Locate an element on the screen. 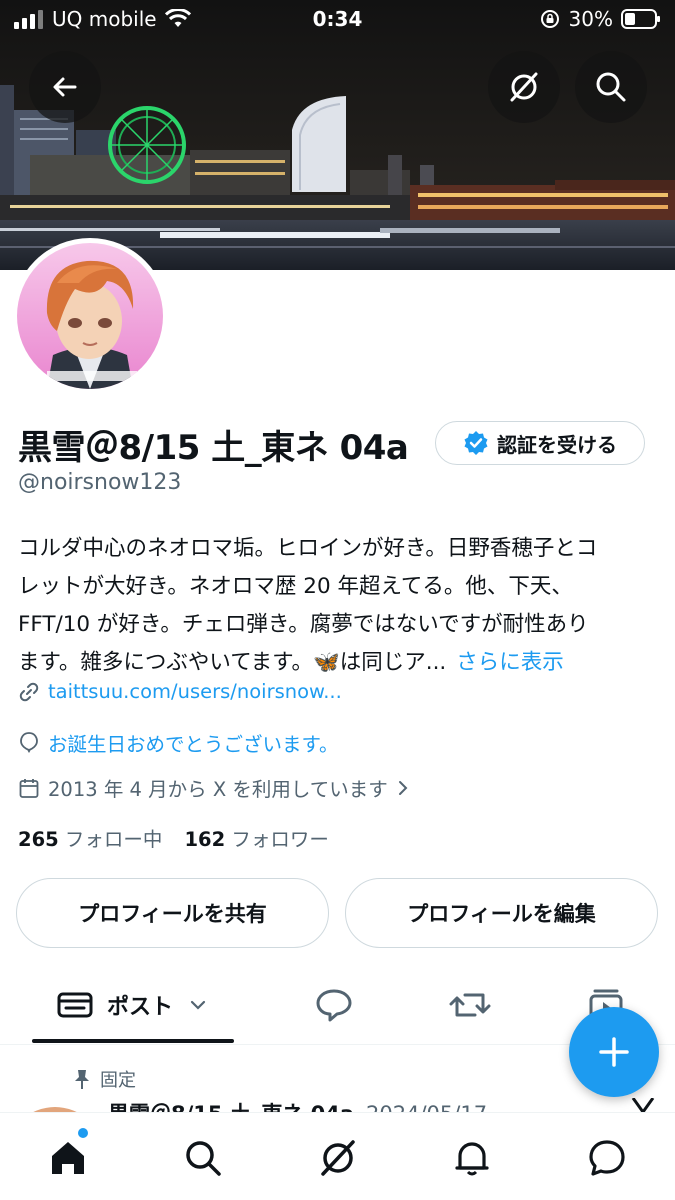 This screenshot has width=675, height=1200. search-button is located at coordinates (611, 87).